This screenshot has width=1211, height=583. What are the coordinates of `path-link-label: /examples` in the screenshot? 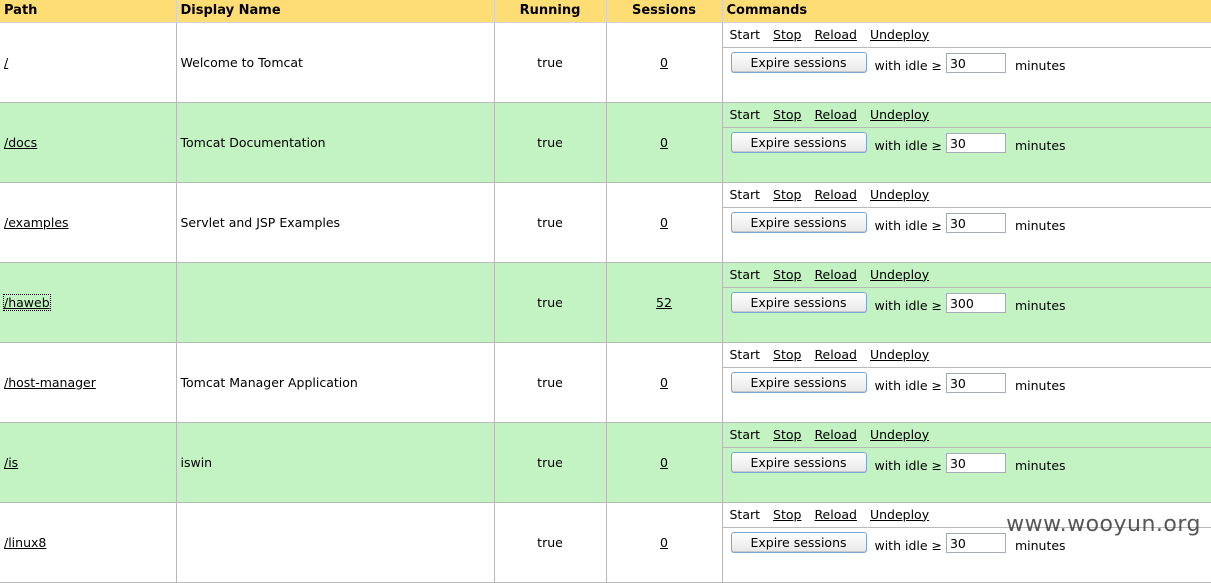 It's located at (36, 222).